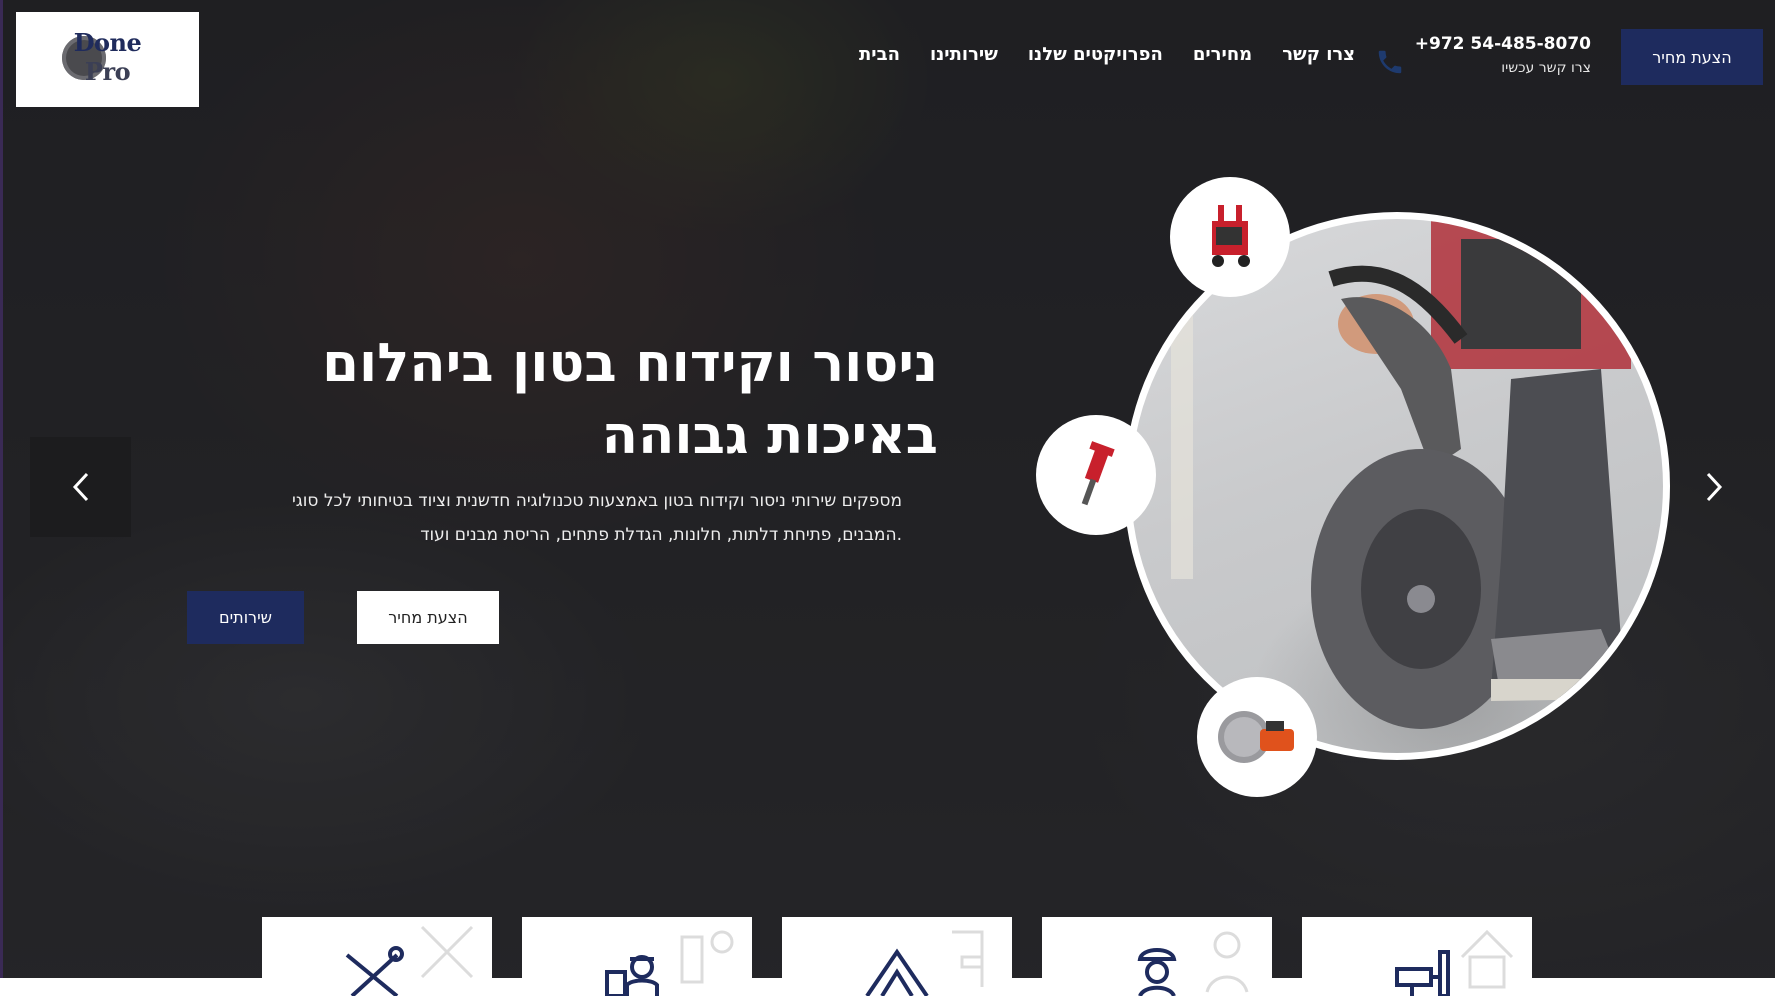 The image size is (1775, 996). Describe the element at coordinates (1454, 962) in the screenshot. I see `drill-icon` at that location.